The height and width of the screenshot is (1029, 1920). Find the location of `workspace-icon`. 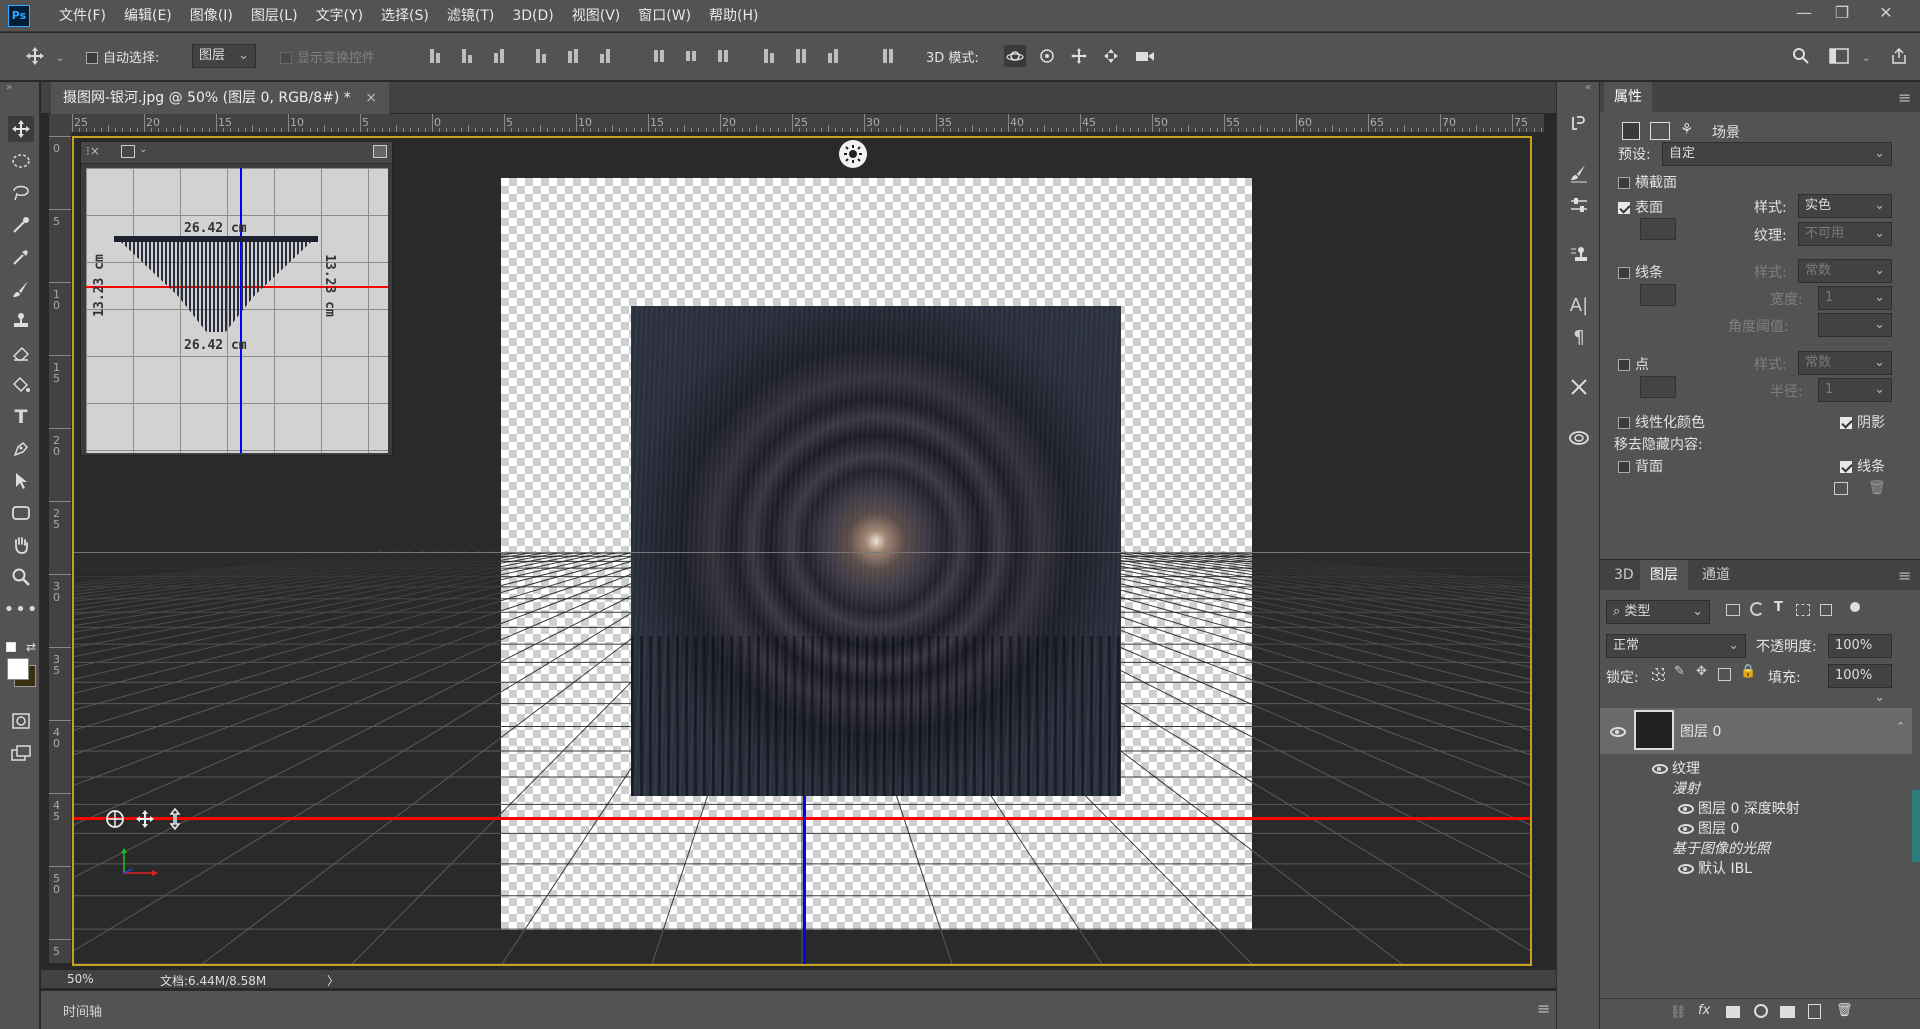

workspace-icon is located at coordinates (1839, 56).